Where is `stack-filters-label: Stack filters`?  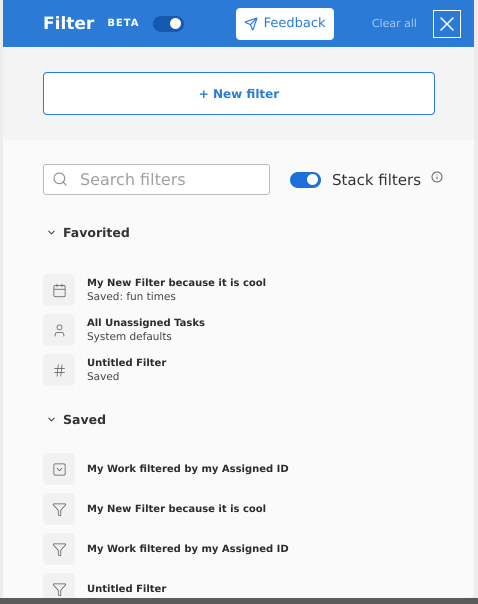
stack-filters-label: Stack filters is located at coordinates (377, 179).